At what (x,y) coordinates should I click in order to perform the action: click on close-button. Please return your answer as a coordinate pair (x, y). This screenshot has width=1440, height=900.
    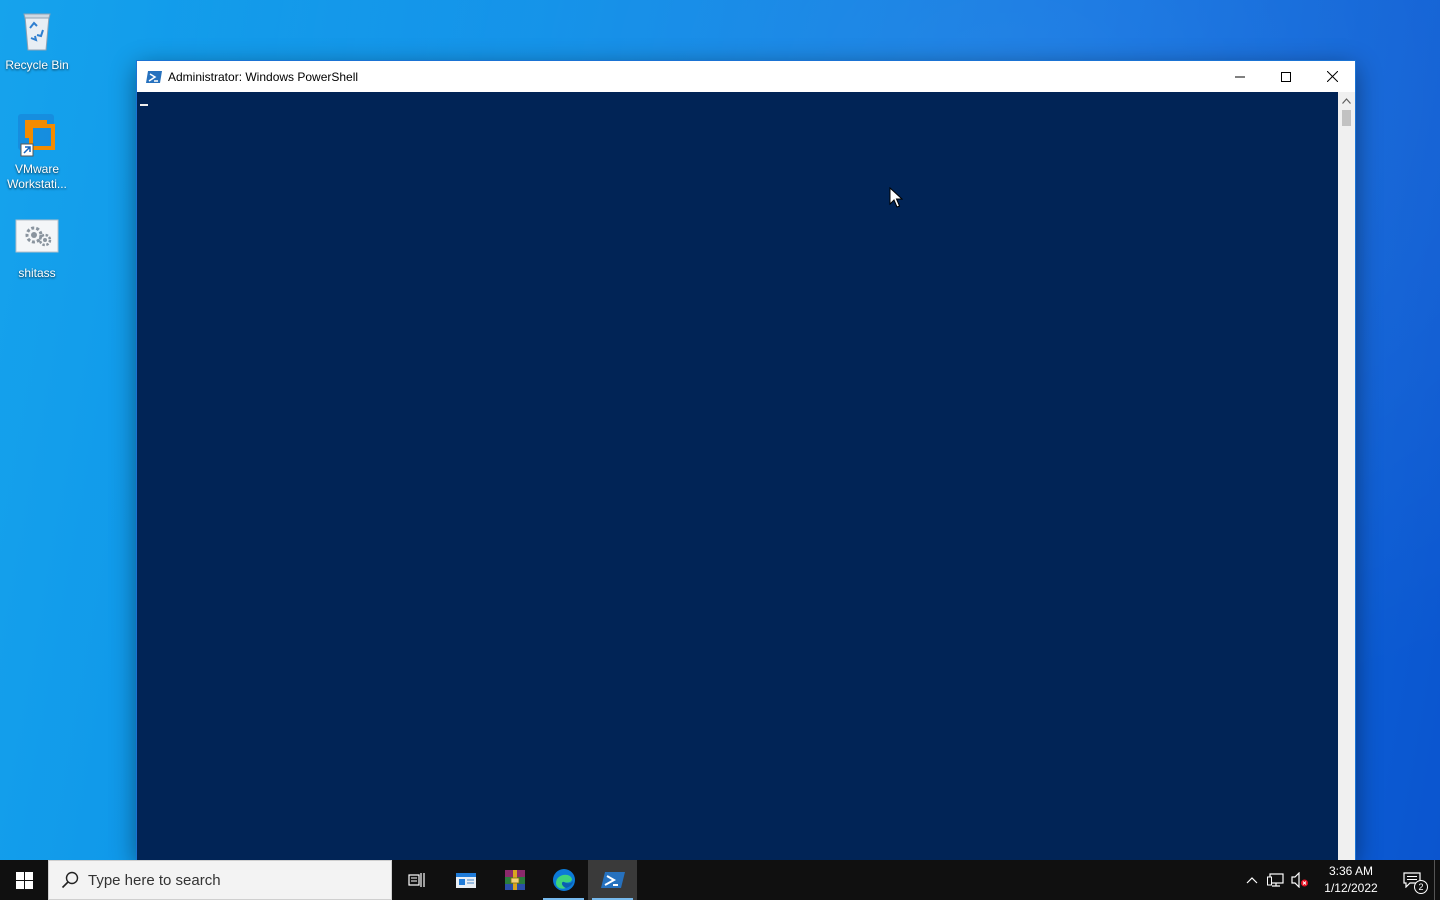
    Looking at the image, I should click on (1332, 76).